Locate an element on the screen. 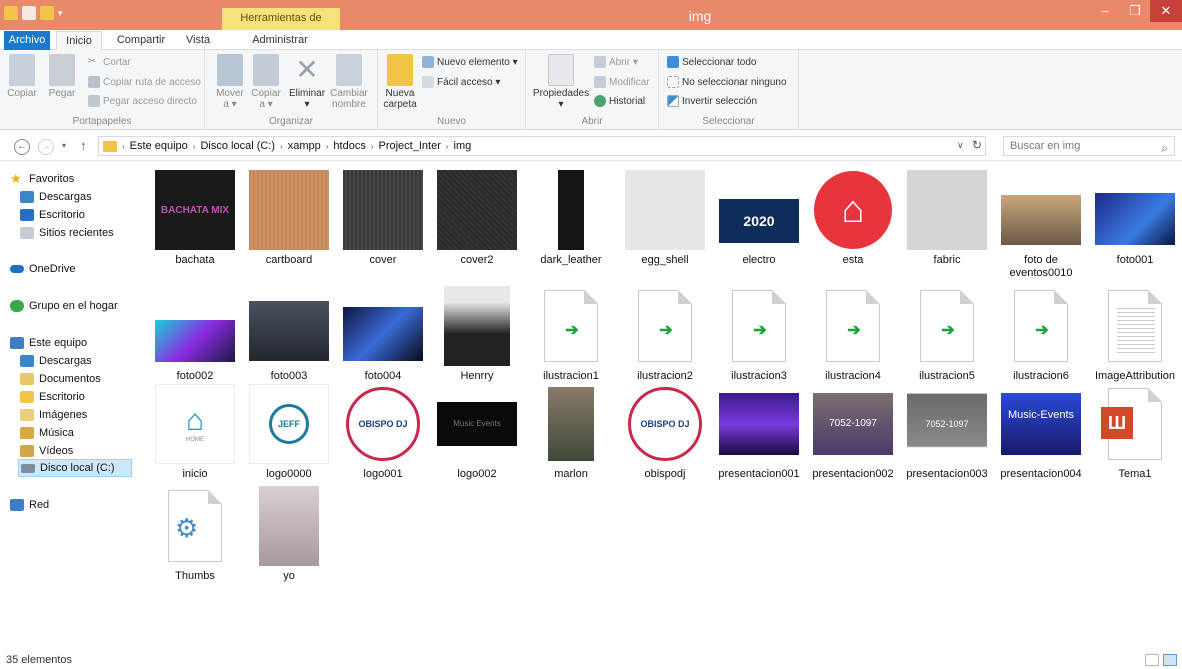 Image resolution: width=1182 pixels, height=669 pixels. file-item: dark_leather is located at coordinates (571, 217).